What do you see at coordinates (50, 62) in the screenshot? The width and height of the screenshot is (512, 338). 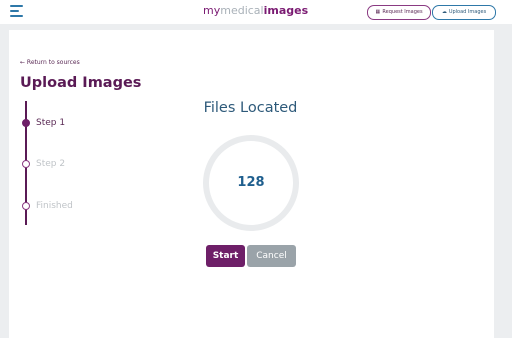 I see `return-to-sources-link: ← Return to sources` at bounding box center [50, 62].